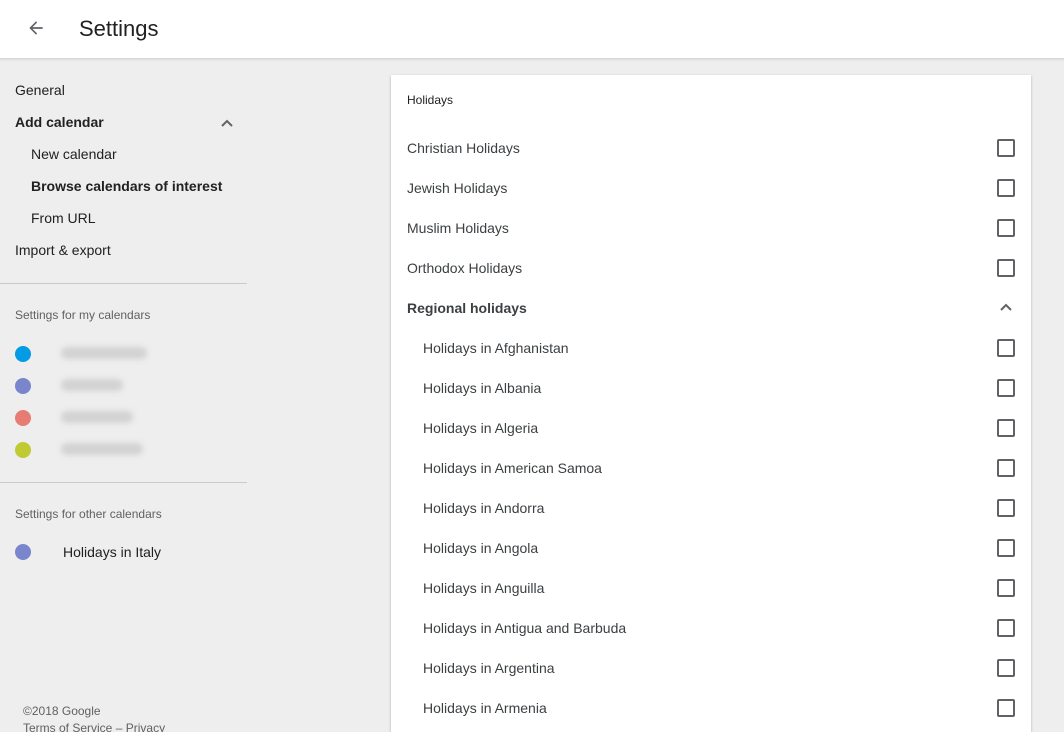  I want to click on item-label: Jewish Holidays, so click(457, 188).